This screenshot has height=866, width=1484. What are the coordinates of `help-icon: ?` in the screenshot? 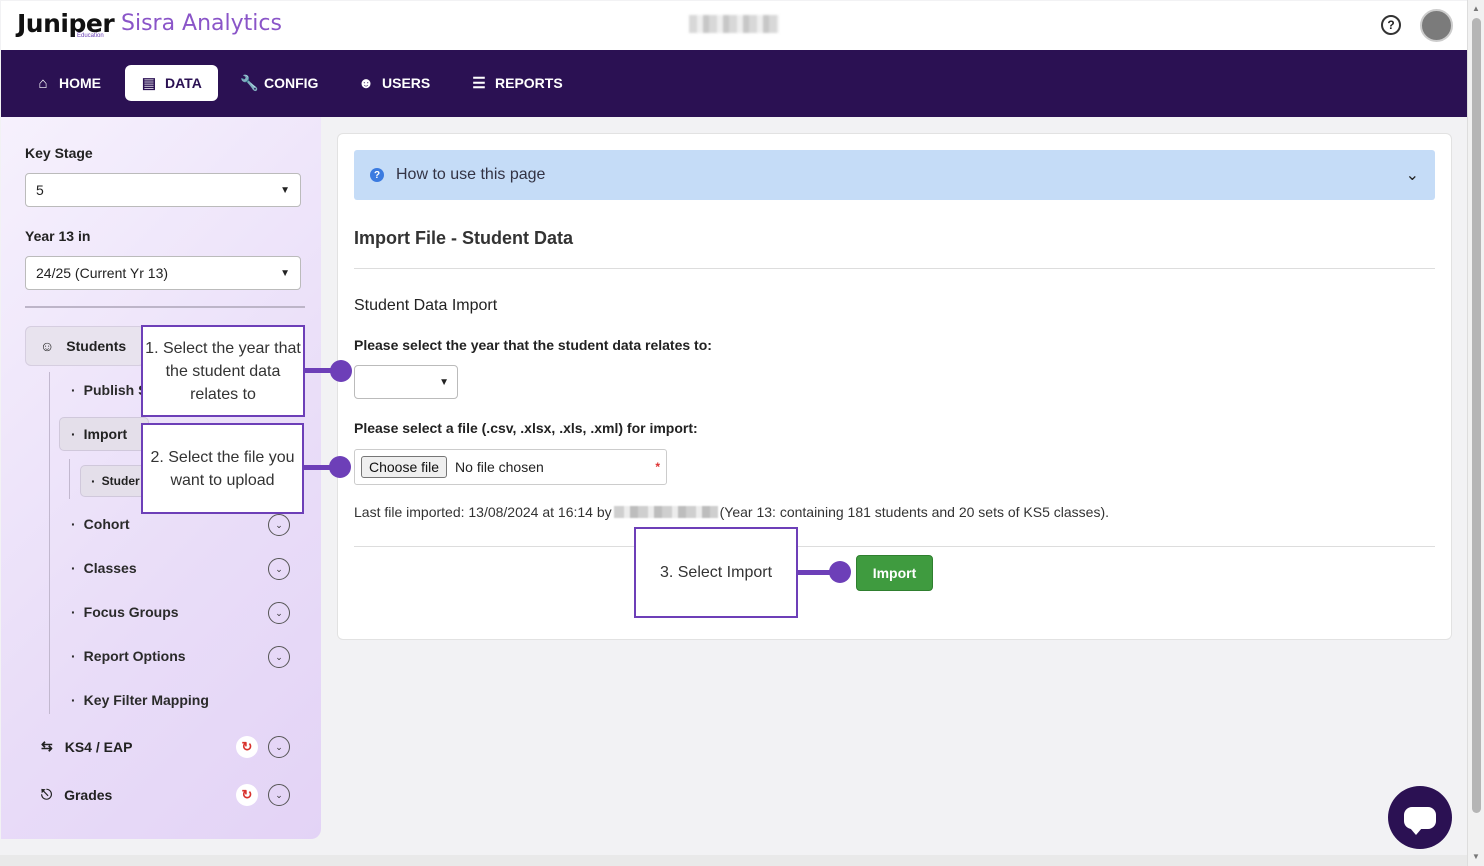 It's located at (1391, 25).